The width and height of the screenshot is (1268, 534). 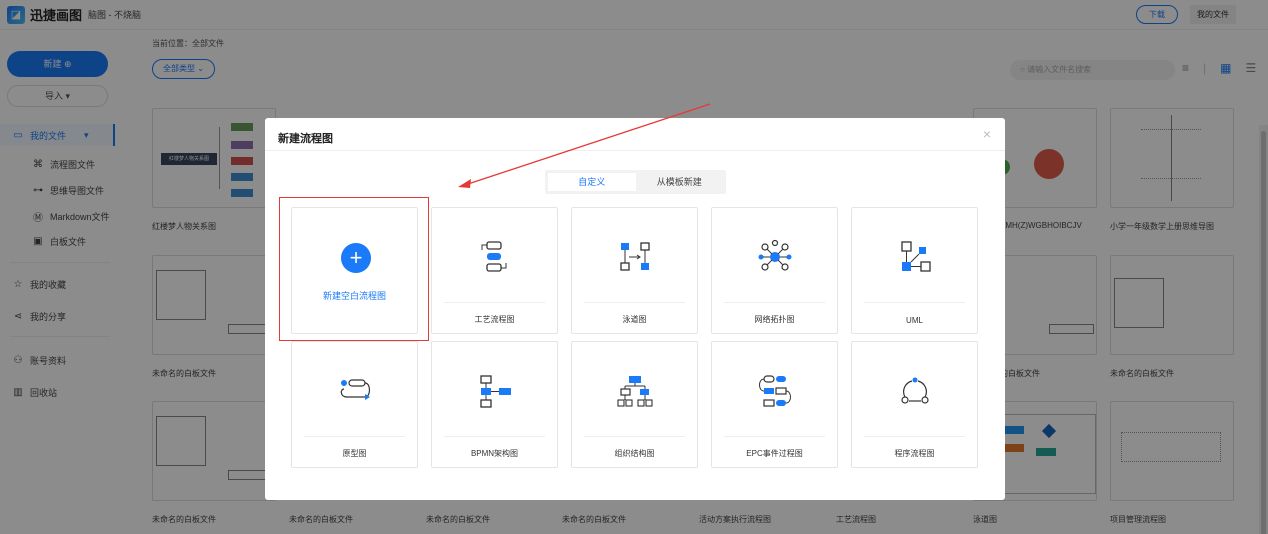 I want to click on annotation-arrow, so click(x=584, y=145).